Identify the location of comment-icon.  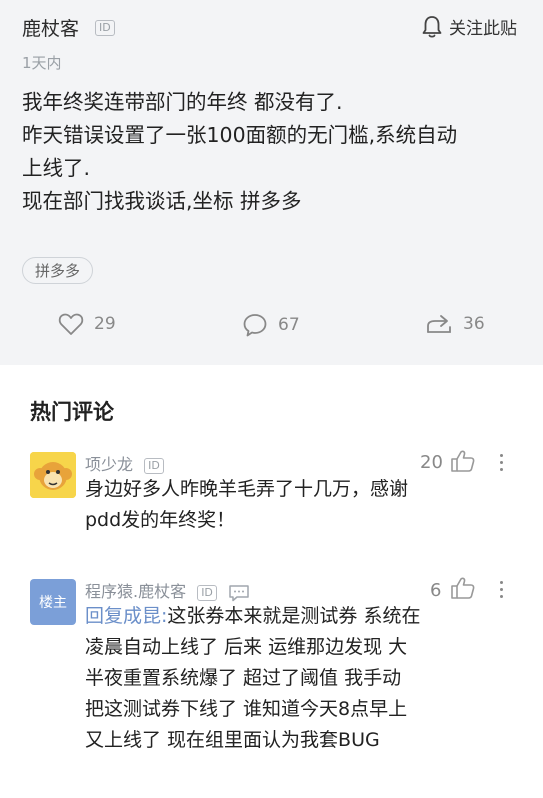
(255, 325).